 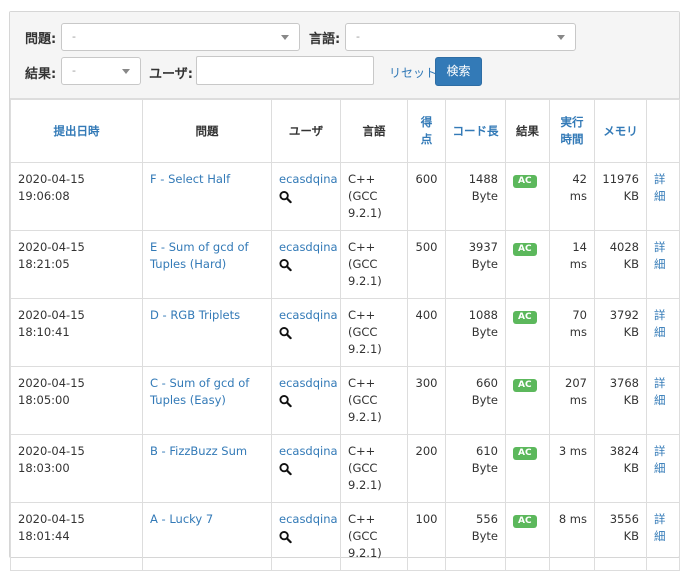 What do you see at coordinates (207, 131) in the screenshot?
I see `col-header-problem: 問題` at bounding box center [207, 131].